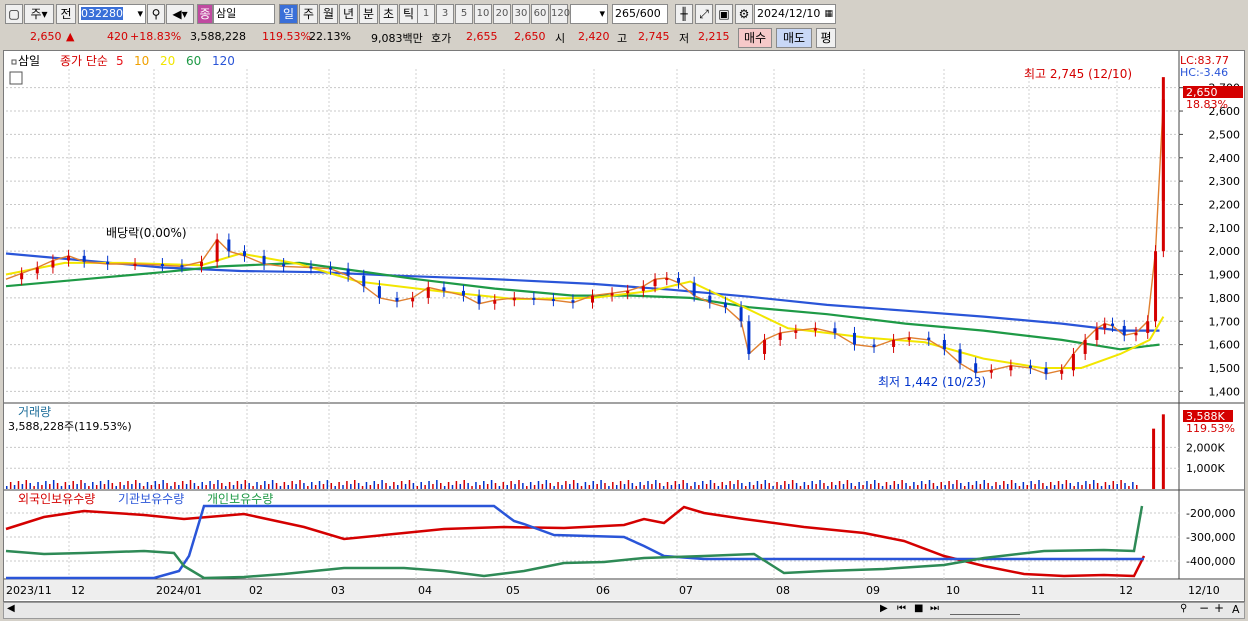 The image size is (1248, 621). Describe the element at coordinates (624, 610) in the screenshot. I see `bottom-scroll-bar: ◀ ▶ ⏮ ■ ⏭ ⚲ − + A` at that location.